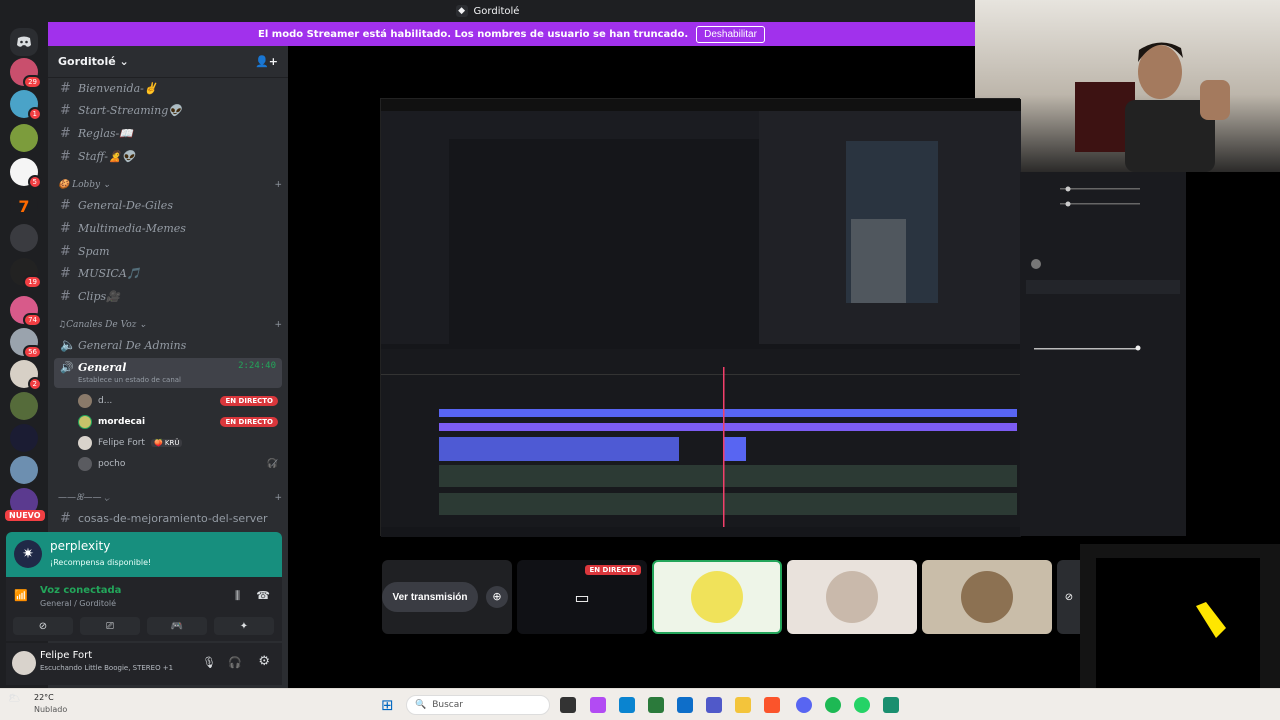 The width and height of the screenshot is (1280, 720). I want to click on category-divider: ——ꕤ—— ⌄ +, so click(170, 498).